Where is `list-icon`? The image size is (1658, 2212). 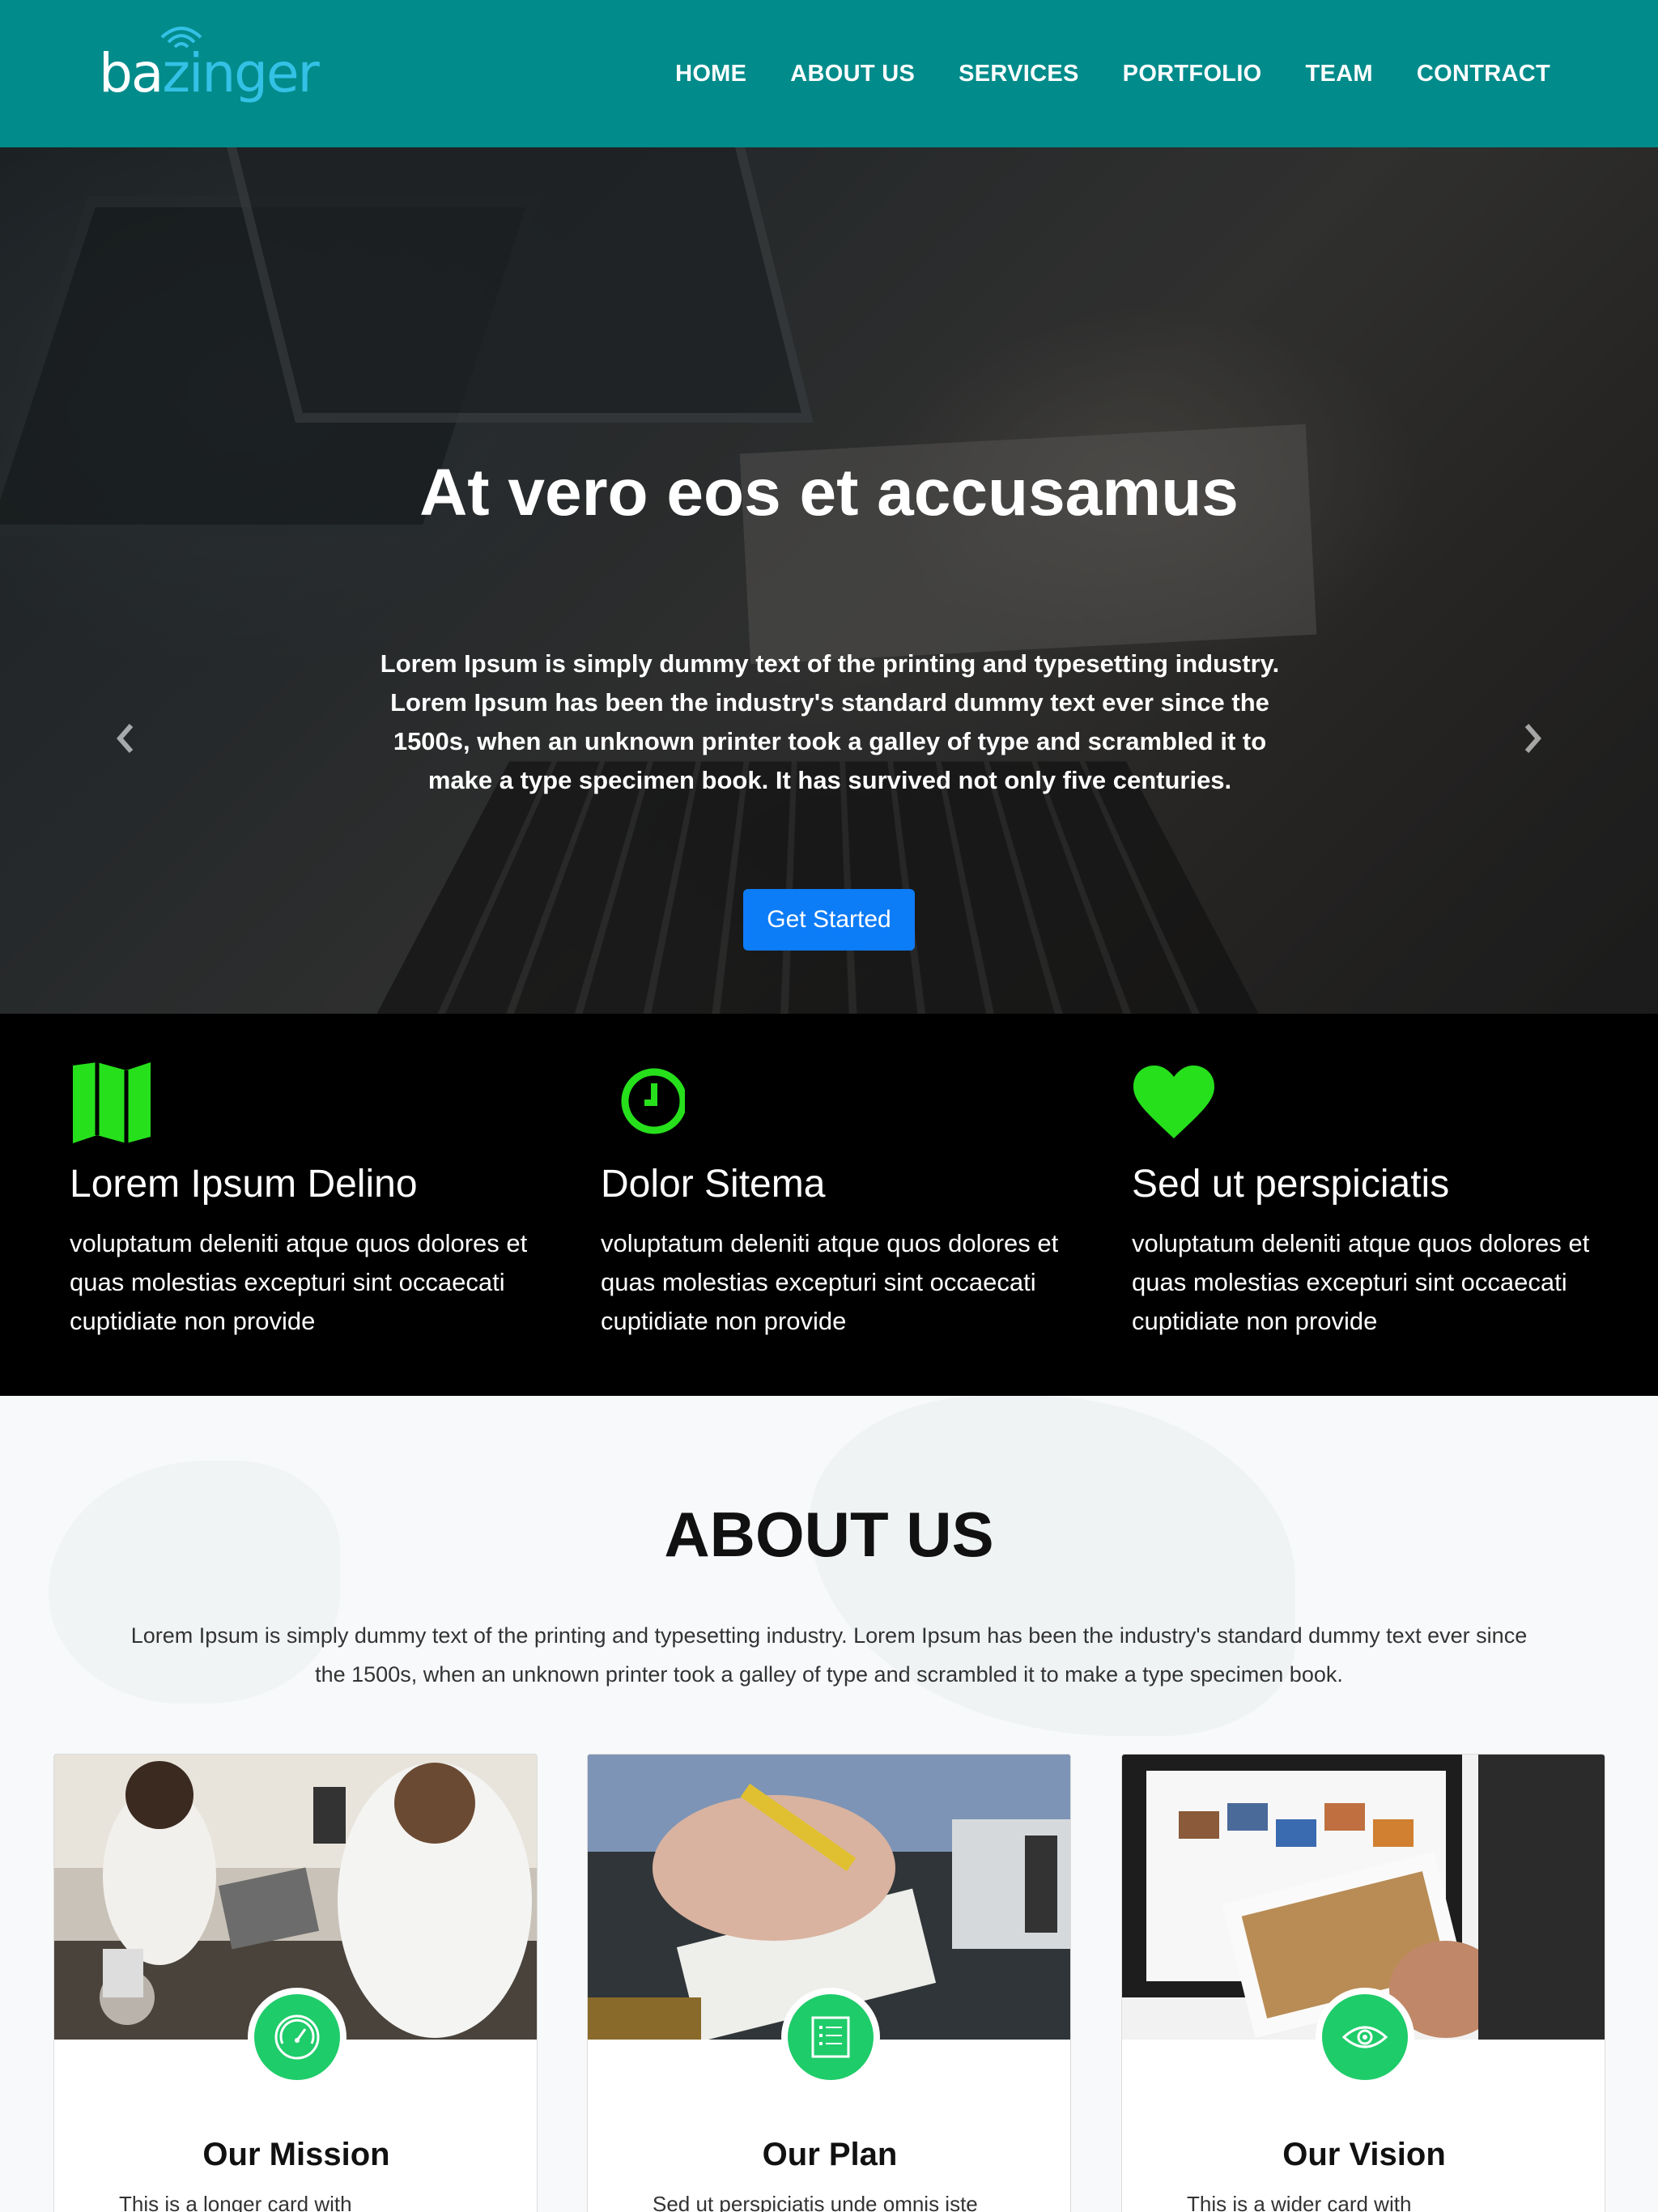 list-icon is located at coordinates (830, 2037).